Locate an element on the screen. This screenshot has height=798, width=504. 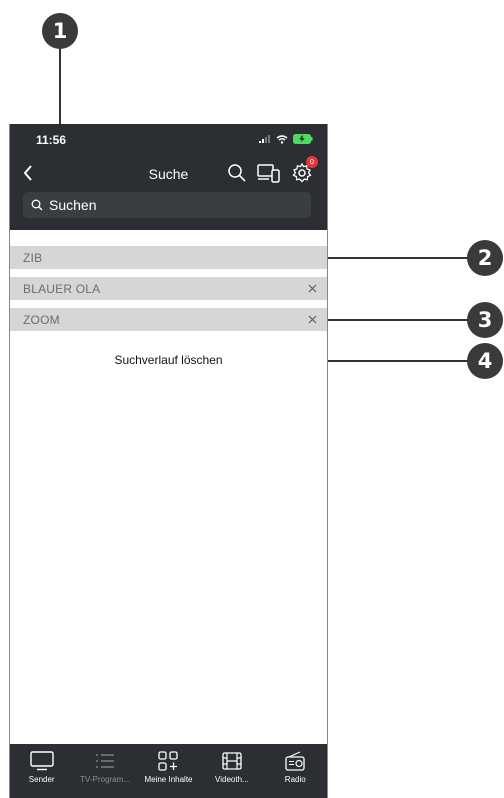
film-icon is located at coordinates (232, 761).